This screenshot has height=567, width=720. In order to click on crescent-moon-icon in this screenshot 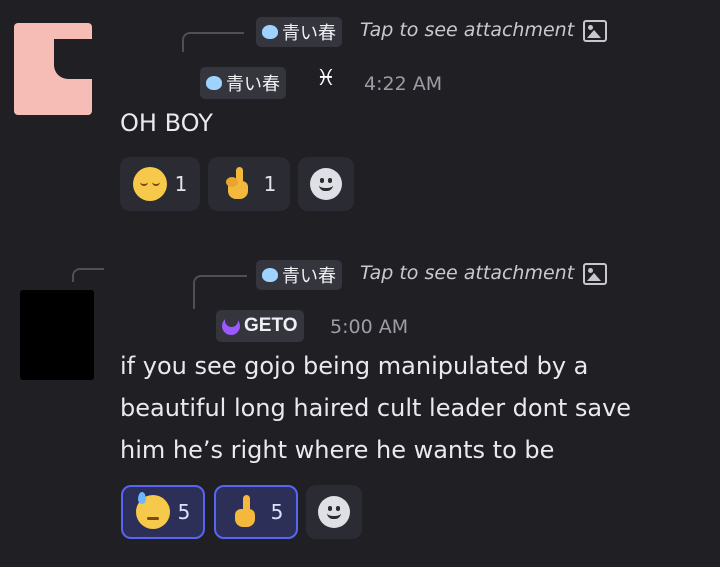, I will do `click(231, 324)`.